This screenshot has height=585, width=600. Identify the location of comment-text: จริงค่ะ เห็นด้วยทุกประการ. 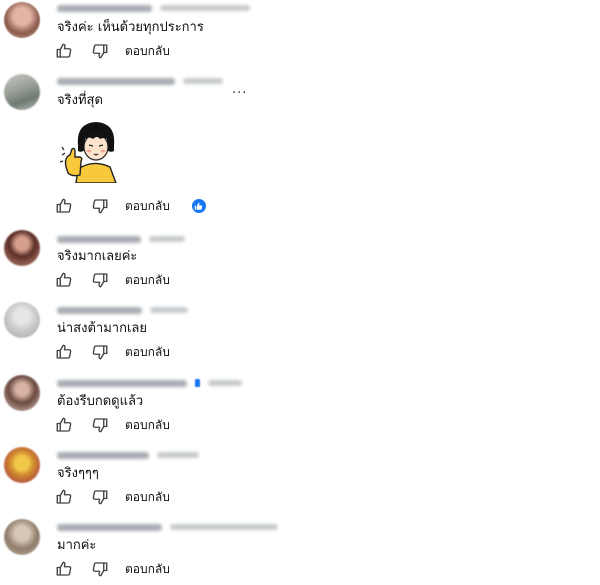
(130, 27).